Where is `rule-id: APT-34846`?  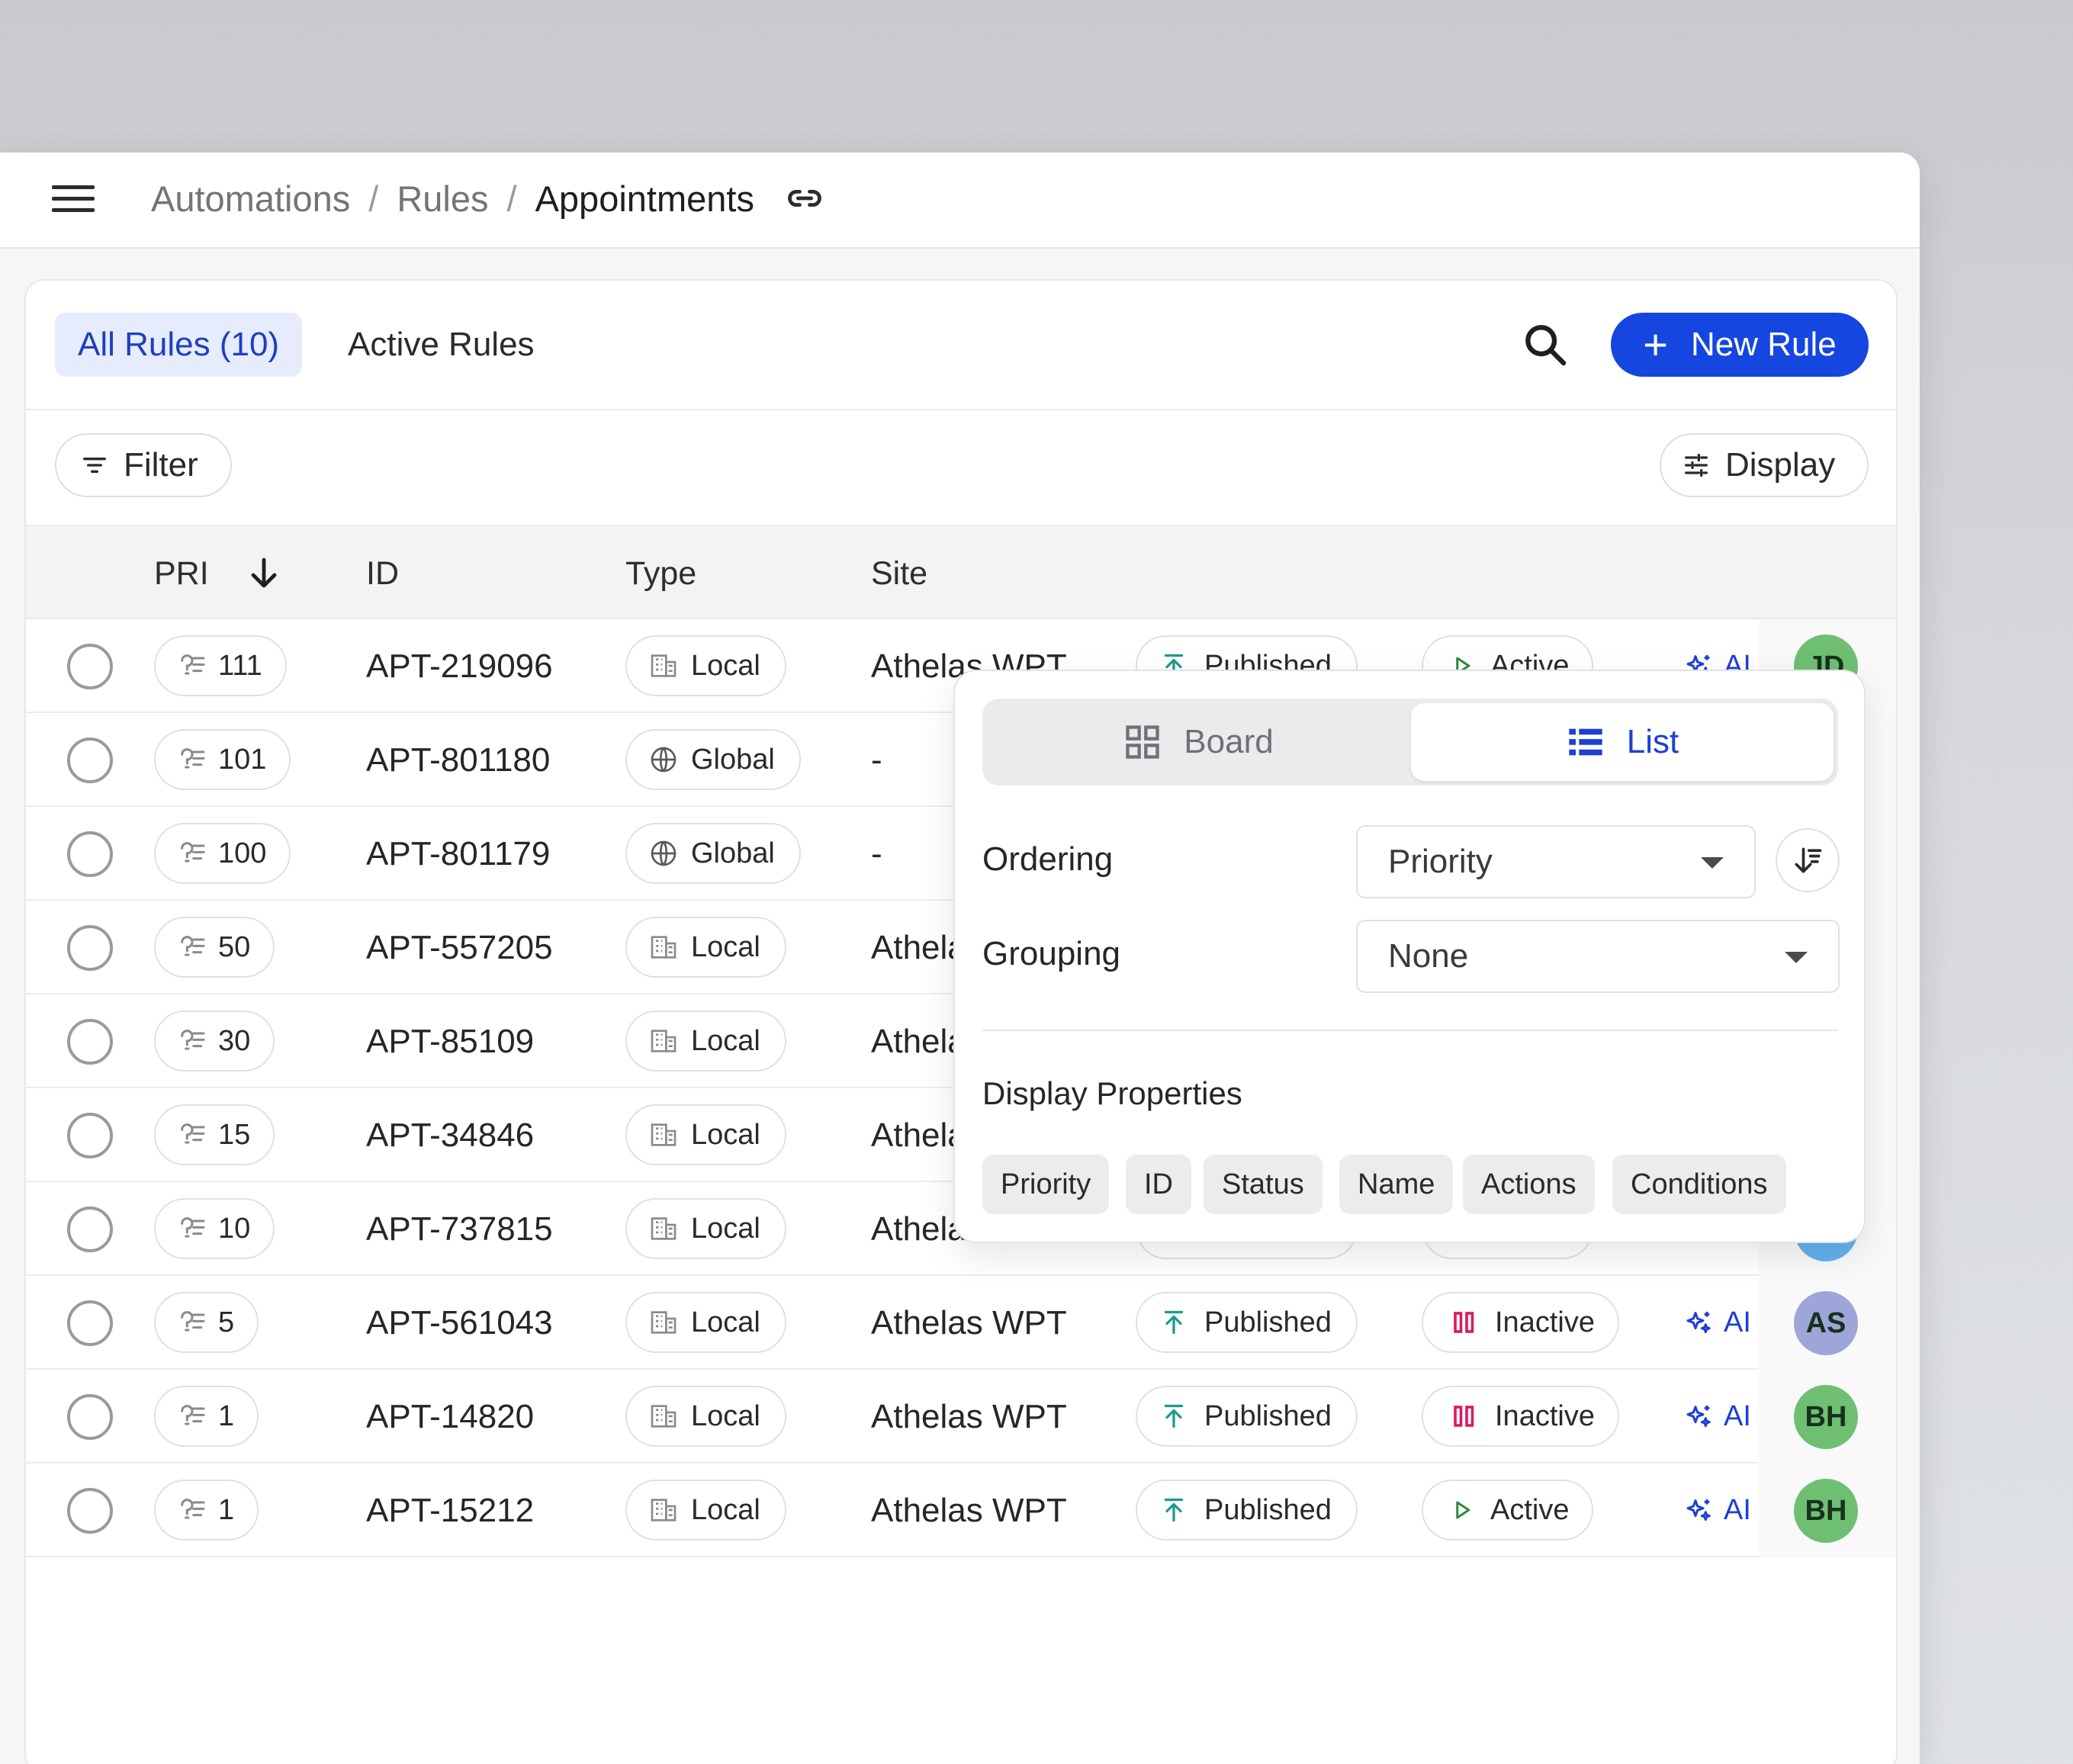
rule-id: APT-34846 is located at coordinates (450, 1135).